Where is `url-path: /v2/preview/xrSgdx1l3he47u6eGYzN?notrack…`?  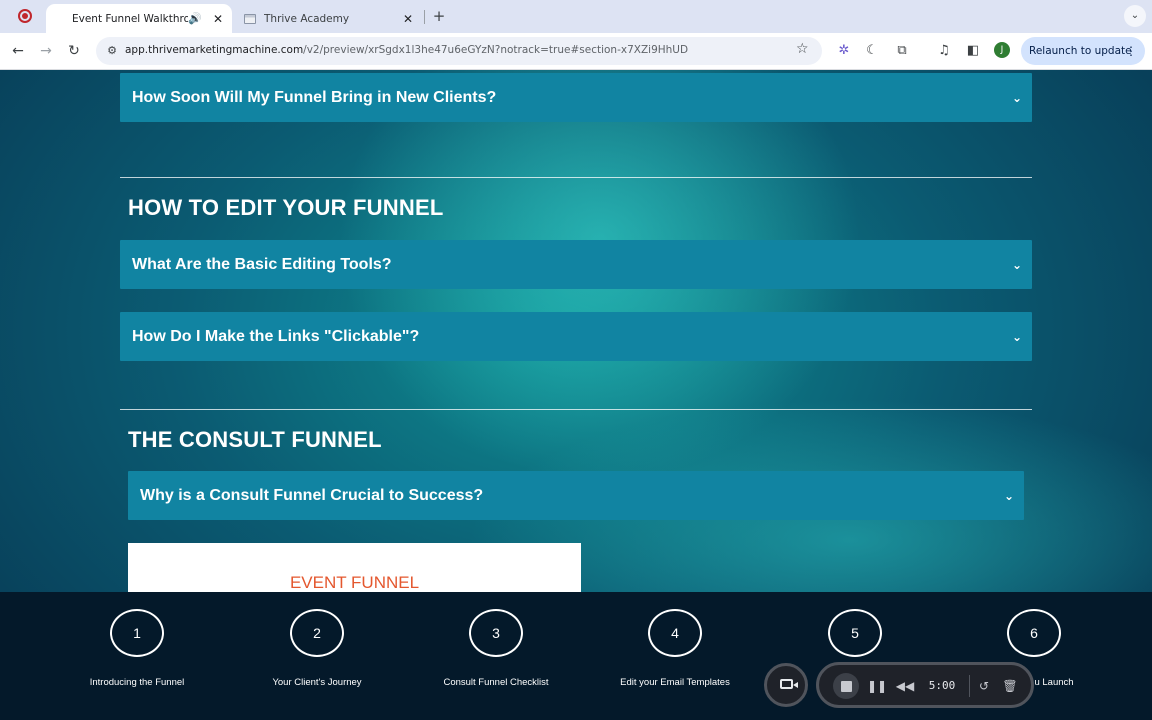 url-path: /v2/preview/xrSgdx1l3he47u6eGYzN?notrack… is located at coordinates (496, 50).